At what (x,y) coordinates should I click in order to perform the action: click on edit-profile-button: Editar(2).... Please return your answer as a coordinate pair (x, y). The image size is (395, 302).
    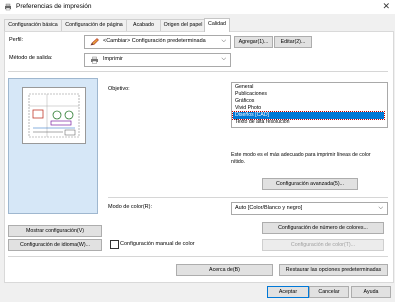
    Looking at the image, I should click on (293, 42).